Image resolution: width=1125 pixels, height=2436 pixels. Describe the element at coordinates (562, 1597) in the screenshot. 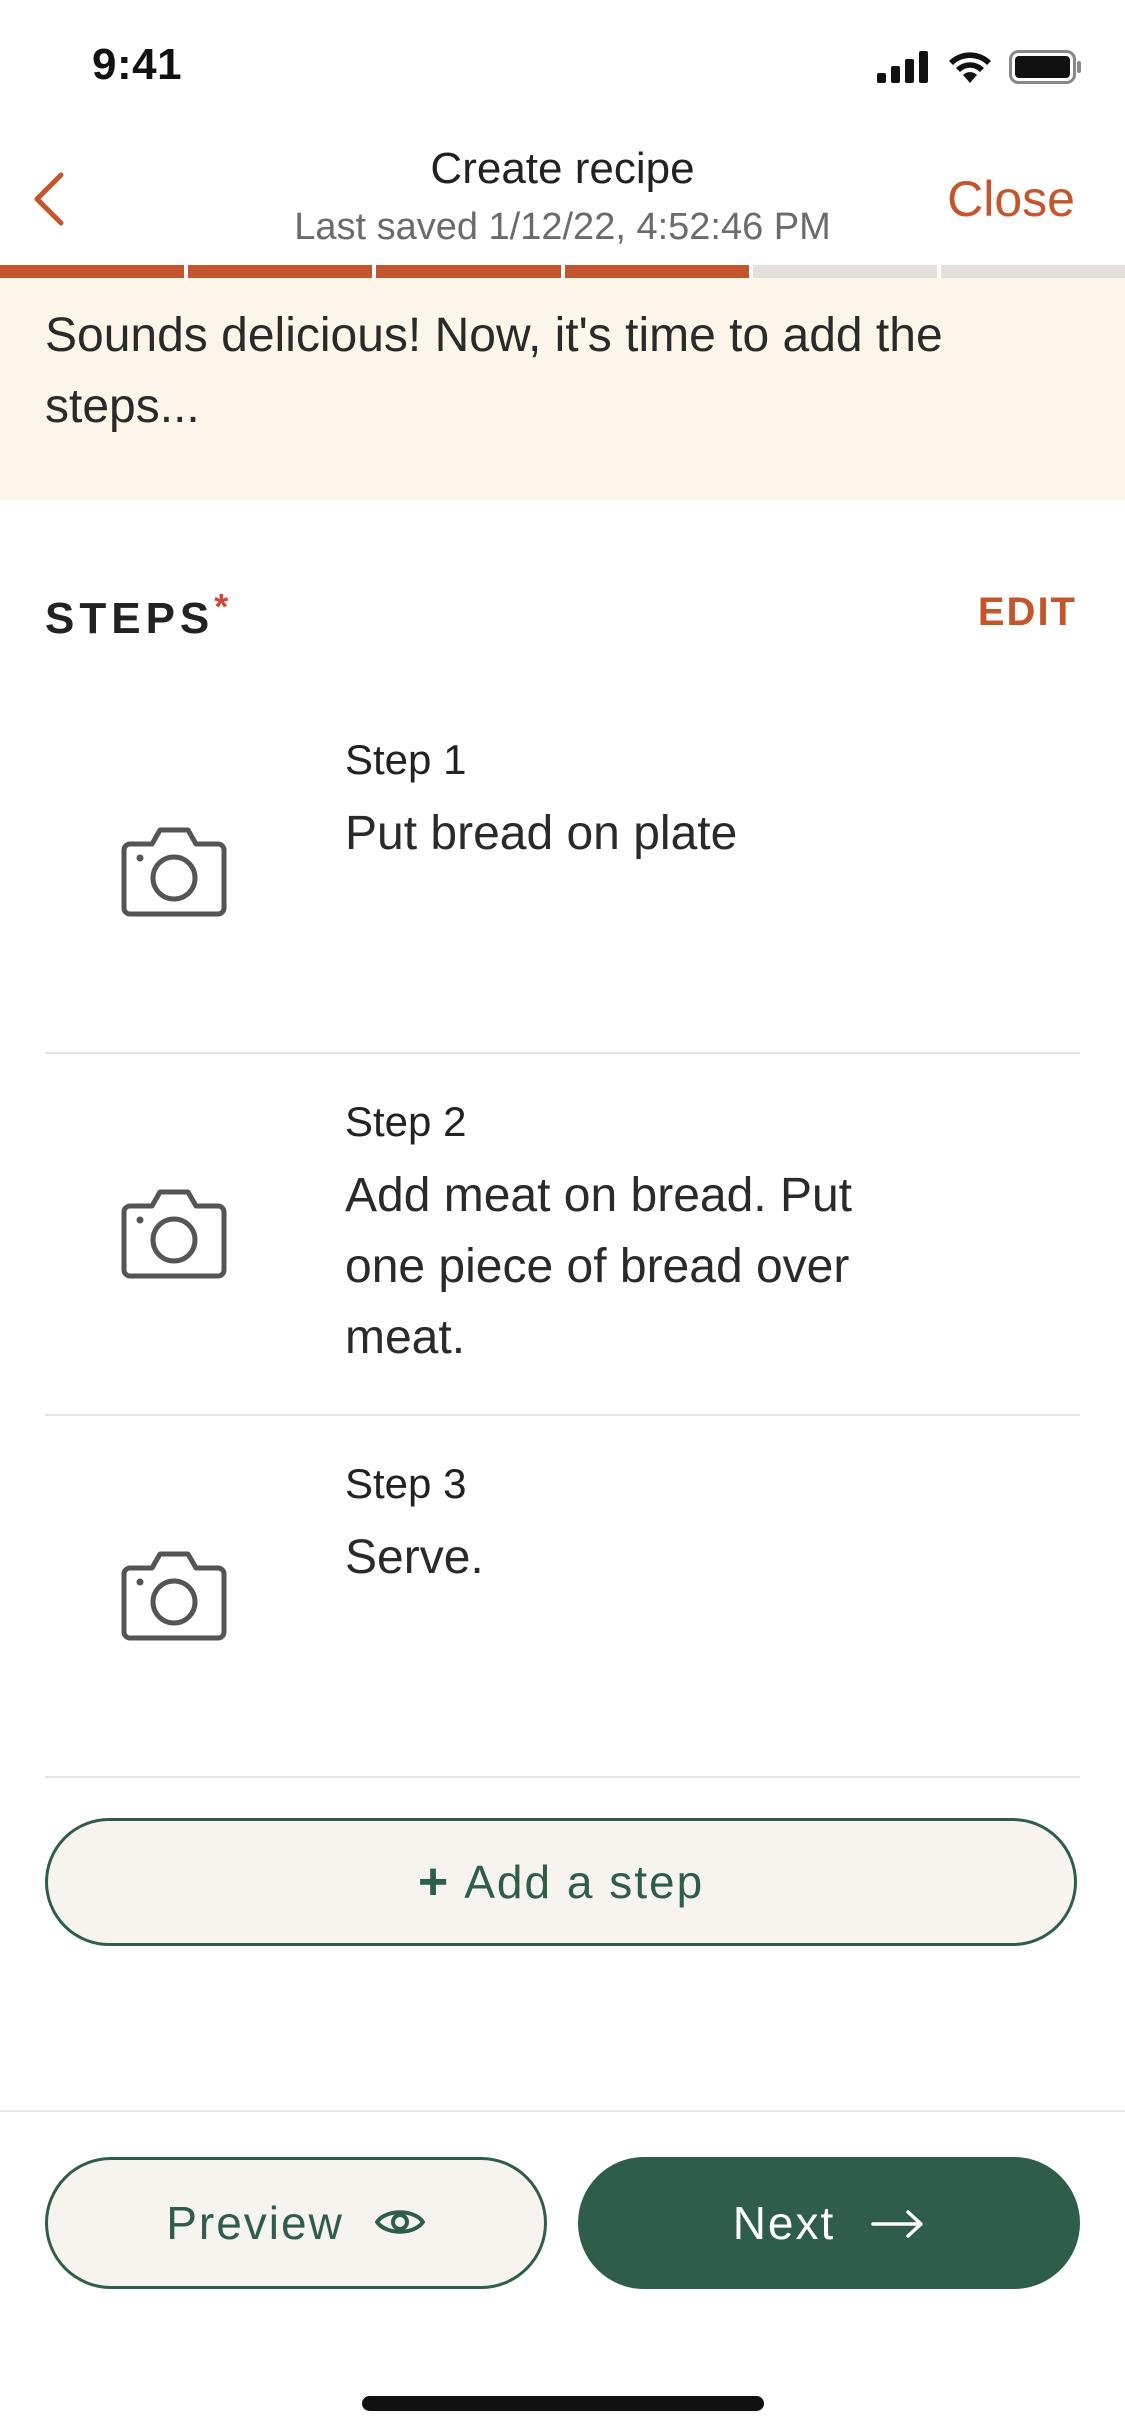

I see `step-row: Step 3 Serve.` at that location.